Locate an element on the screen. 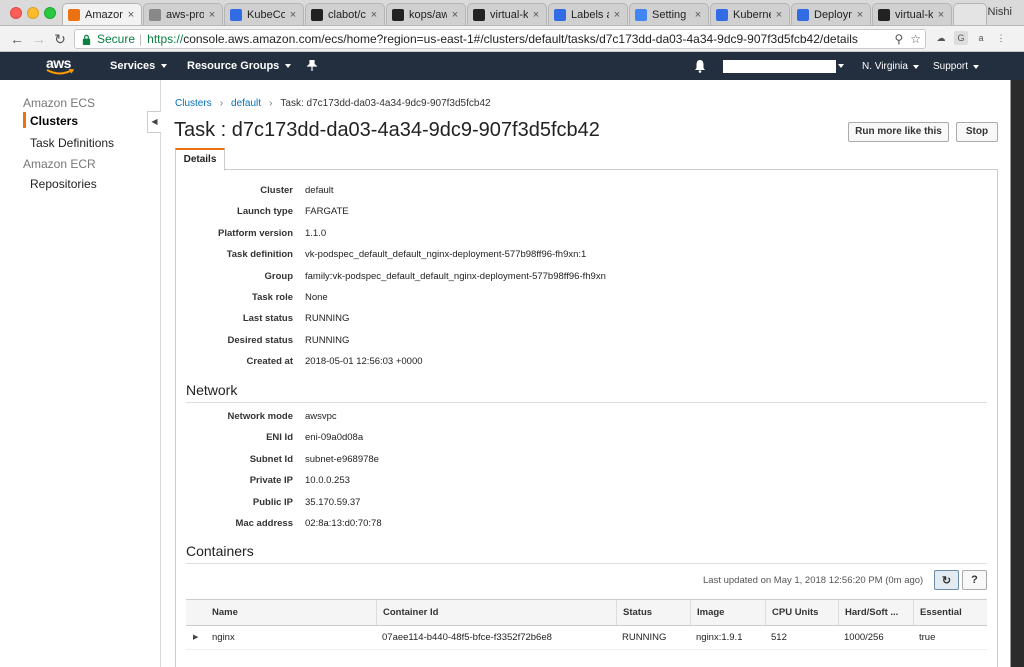 The width and height of the screenshot is (1024, 667). refresh-icon: ↻ is located at coordinates (946, 580).